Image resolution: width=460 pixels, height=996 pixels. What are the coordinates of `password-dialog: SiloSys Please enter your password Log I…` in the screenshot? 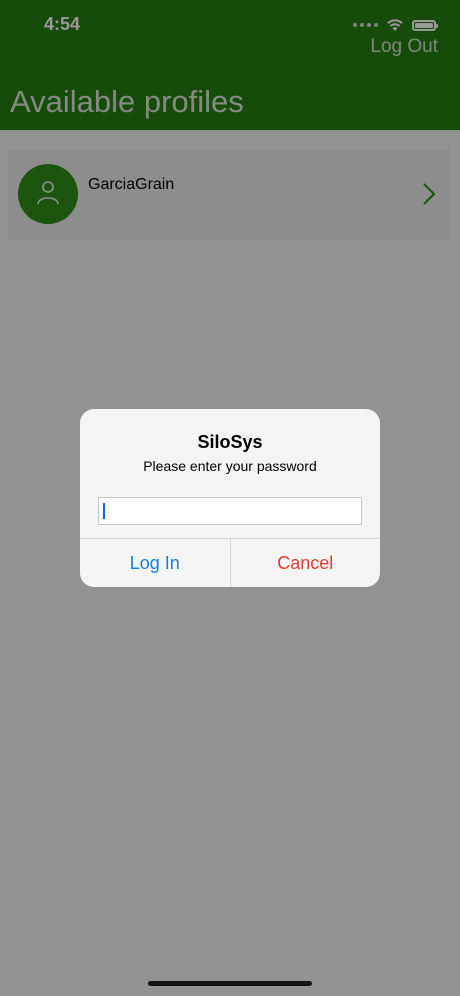 It's located at (230, 498).